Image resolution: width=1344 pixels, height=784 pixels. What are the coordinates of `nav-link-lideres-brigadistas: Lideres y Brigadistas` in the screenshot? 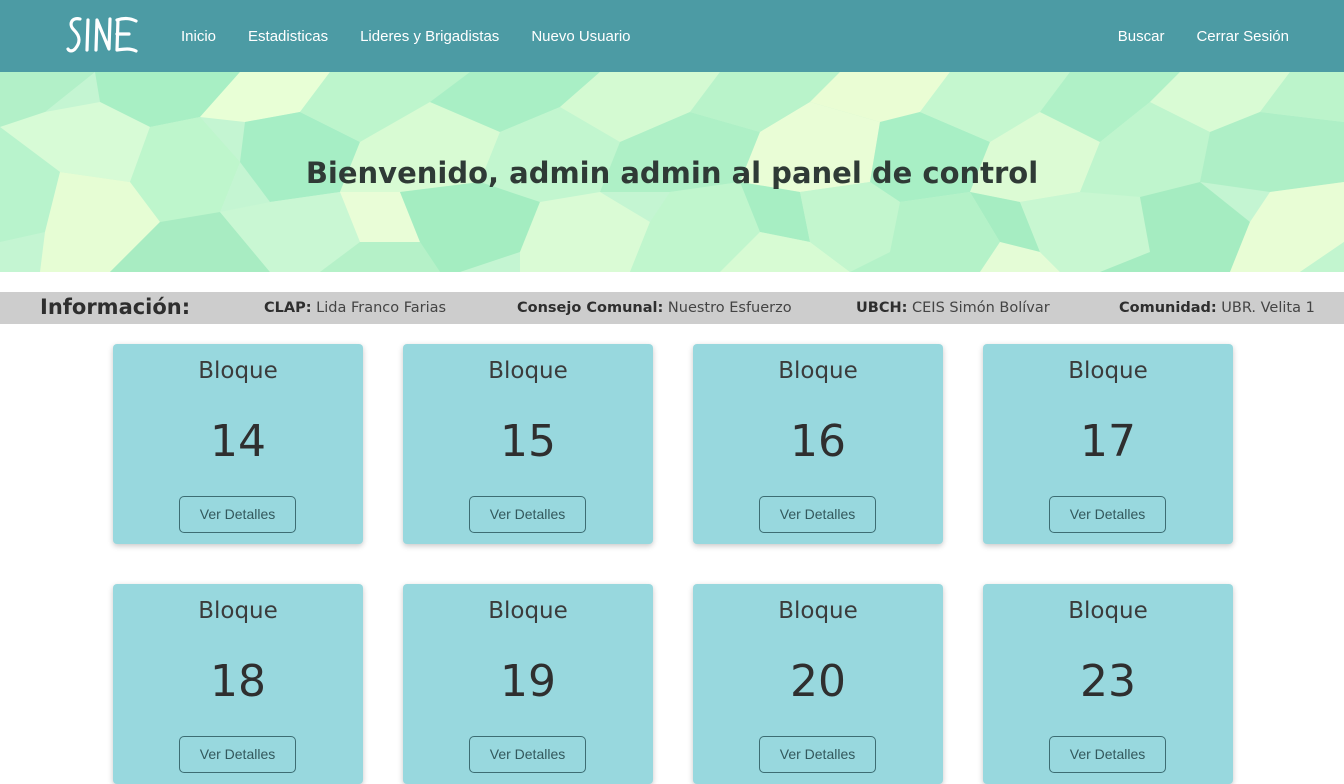 It's located at (429, 36).